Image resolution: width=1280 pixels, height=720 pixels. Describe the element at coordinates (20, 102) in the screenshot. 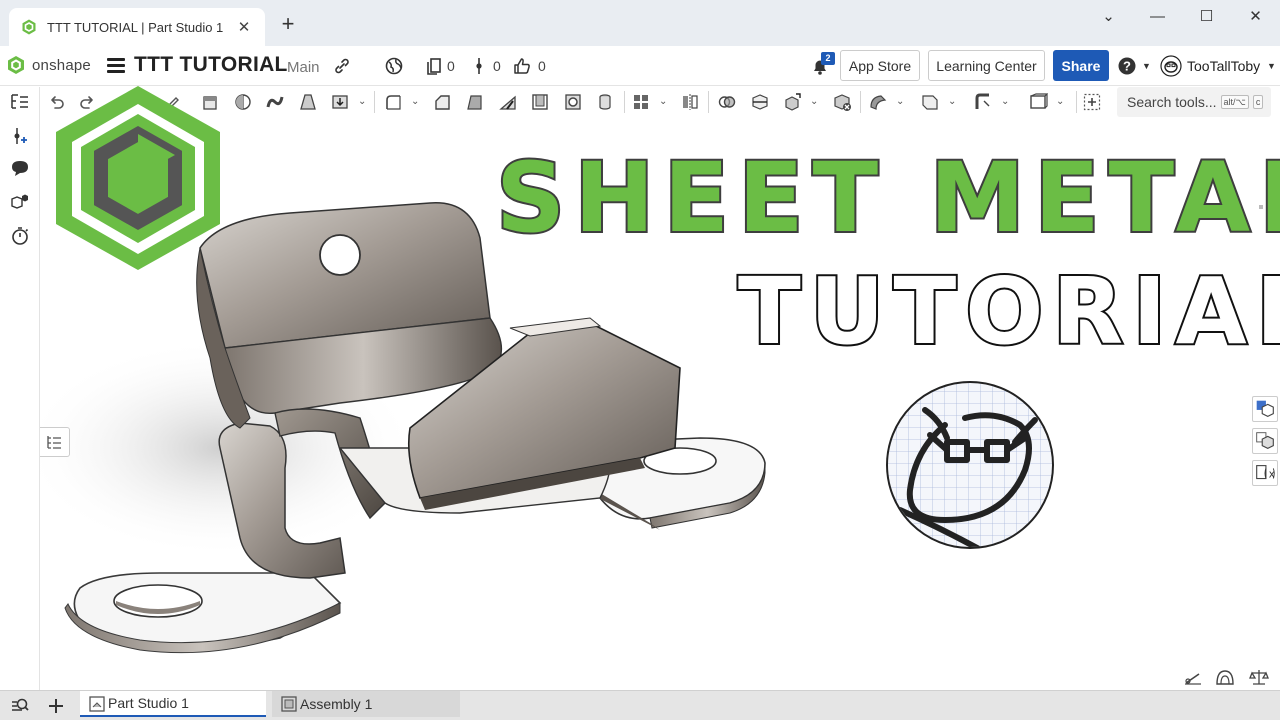

I see `feature-list-icon` at that location.